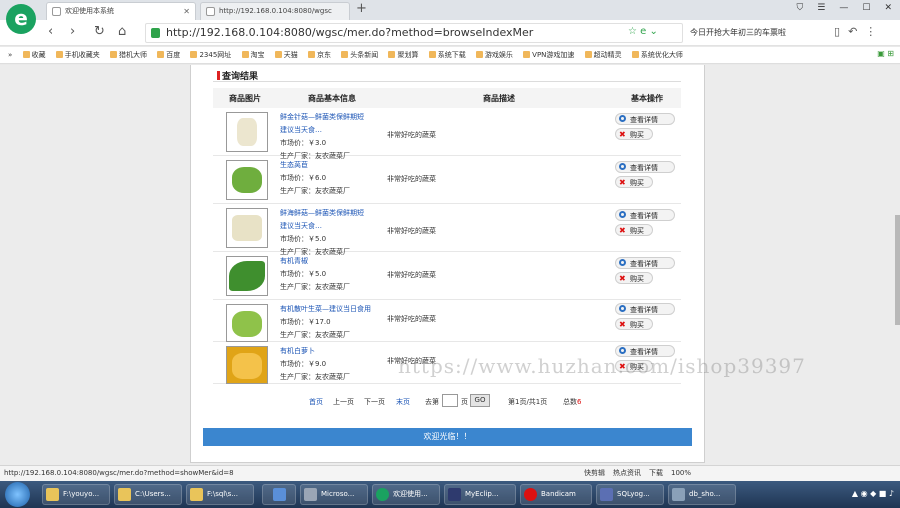 The height and width of the screenshot is (508, 900). I want to click on bookmark-item: 游戏娱乐, so click(494, 55).